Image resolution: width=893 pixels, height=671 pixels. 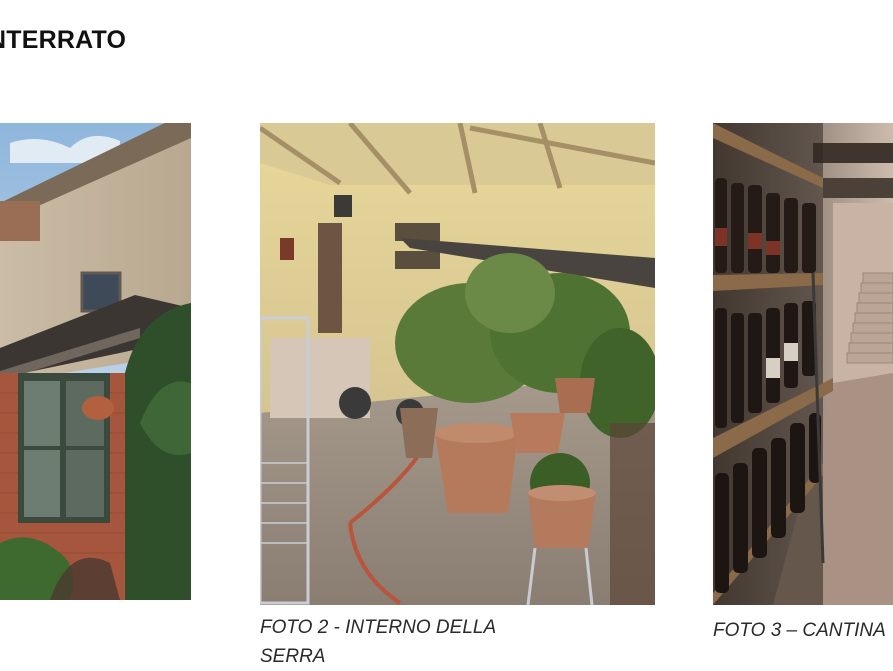 I want to click on photo-3-caption: FOTO 3 – CANTINA, so click(x=799, y=630).